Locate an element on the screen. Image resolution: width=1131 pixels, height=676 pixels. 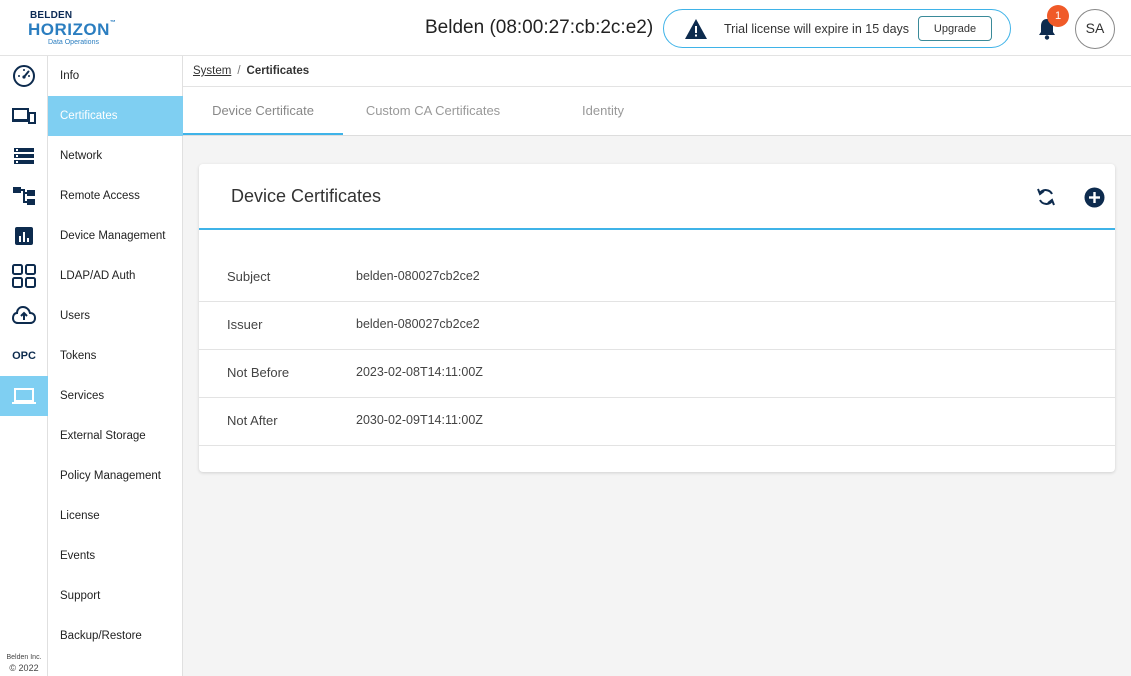
subnav-item-tokens: Tokens is located at coordinates (115, 356).